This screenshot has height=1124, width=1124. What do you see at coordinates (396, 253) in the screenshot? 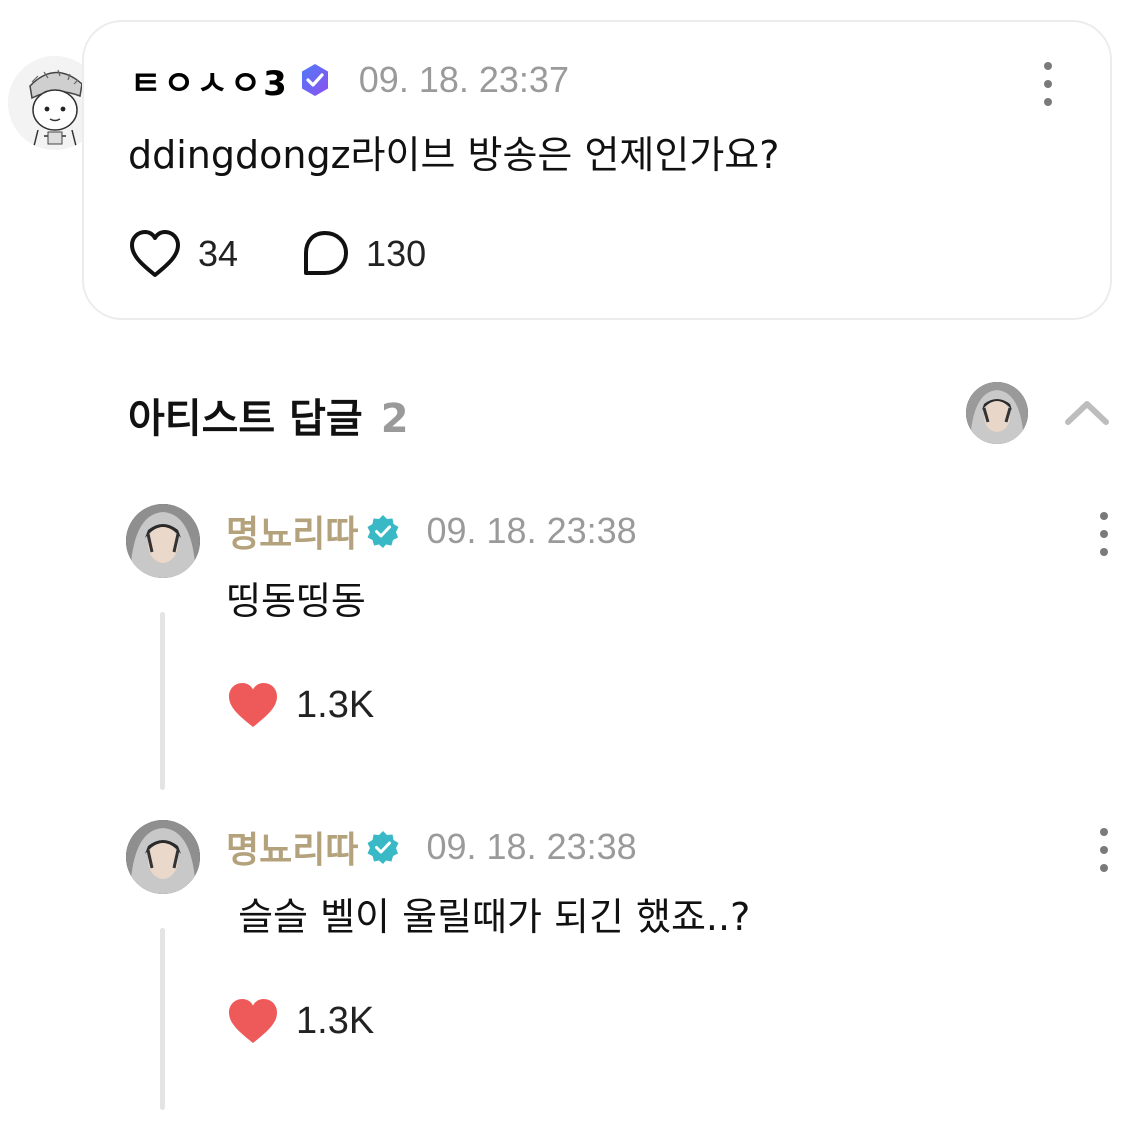
I see `post-comment-count: 130` at bounding box center [396, 253].